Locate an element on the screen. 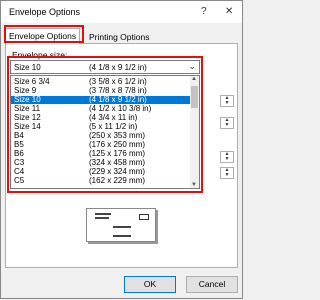 The width and height of the screenshot is (320, 300). close-button: ✕ is located at coordinates (229, 11).